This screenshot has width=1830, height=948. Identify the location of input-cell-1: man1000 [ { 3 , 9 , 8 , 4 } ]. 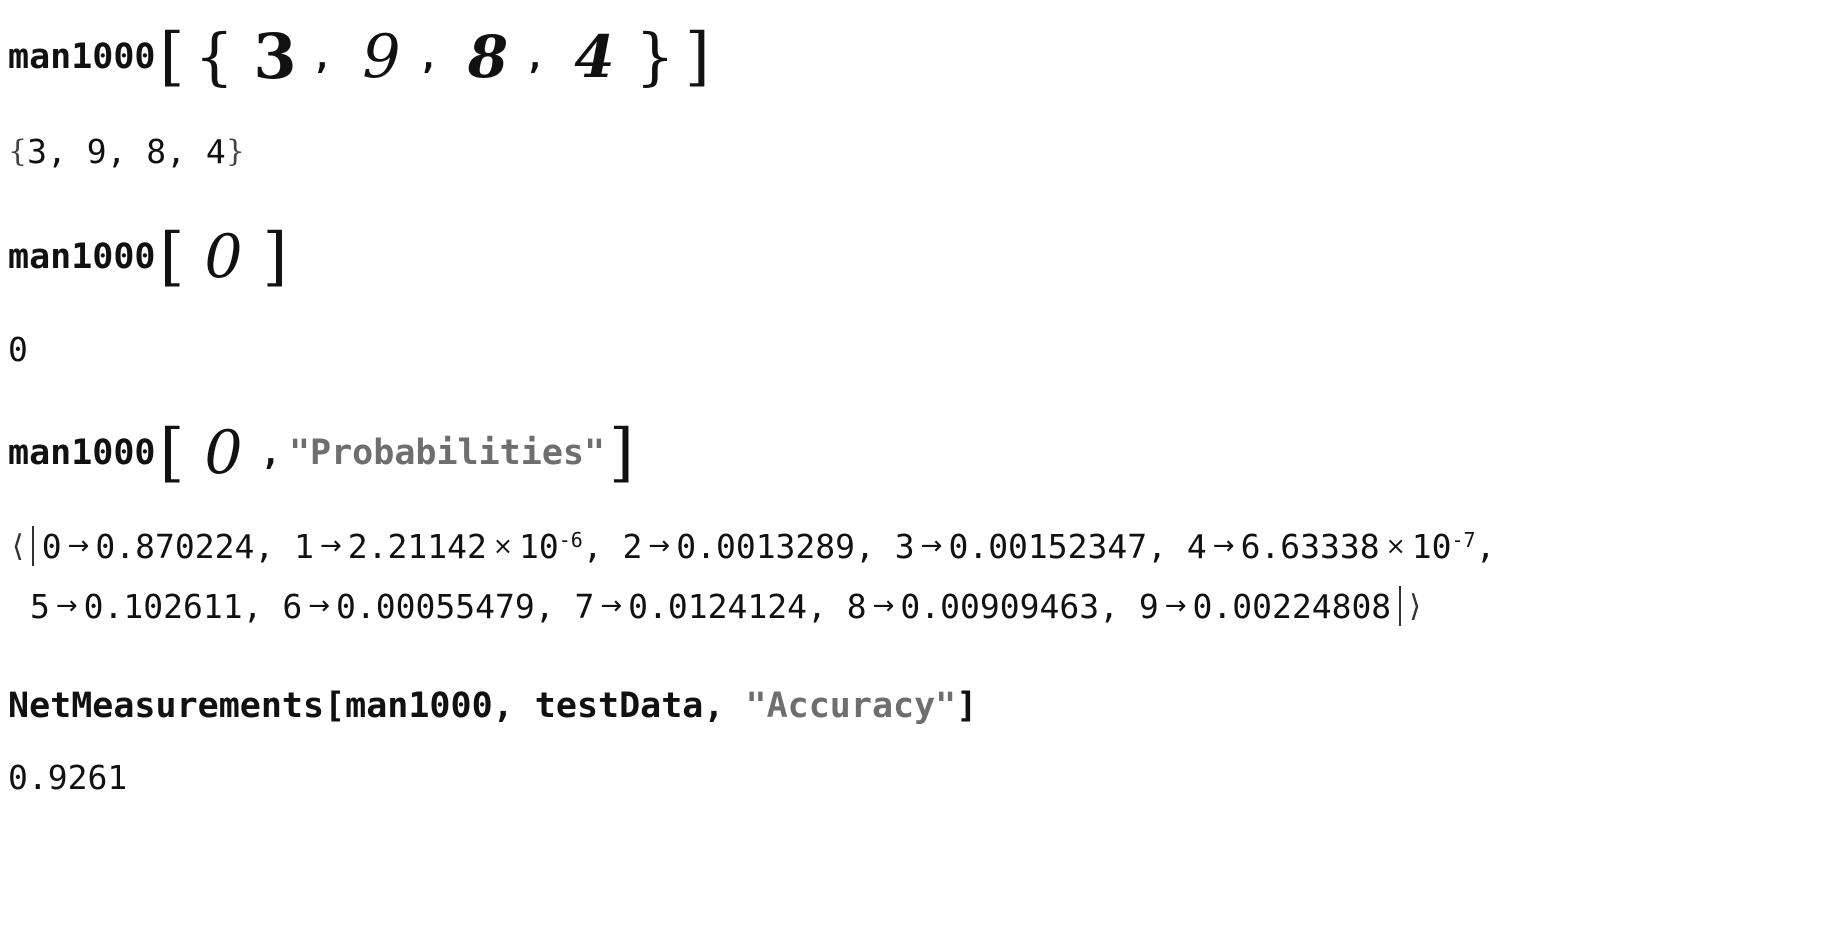
(361, 57).